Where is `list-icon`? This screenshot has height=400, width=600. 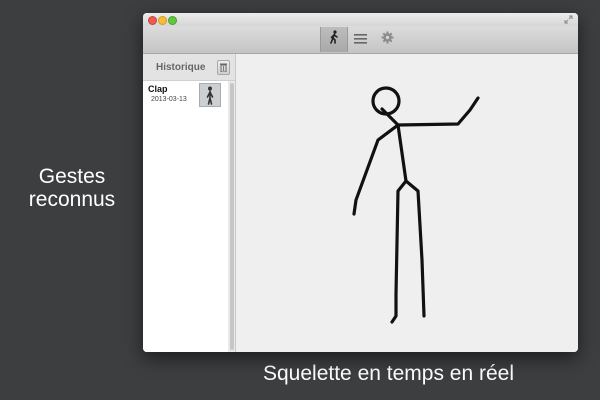
list-icon is located at coordinates (360, 40).